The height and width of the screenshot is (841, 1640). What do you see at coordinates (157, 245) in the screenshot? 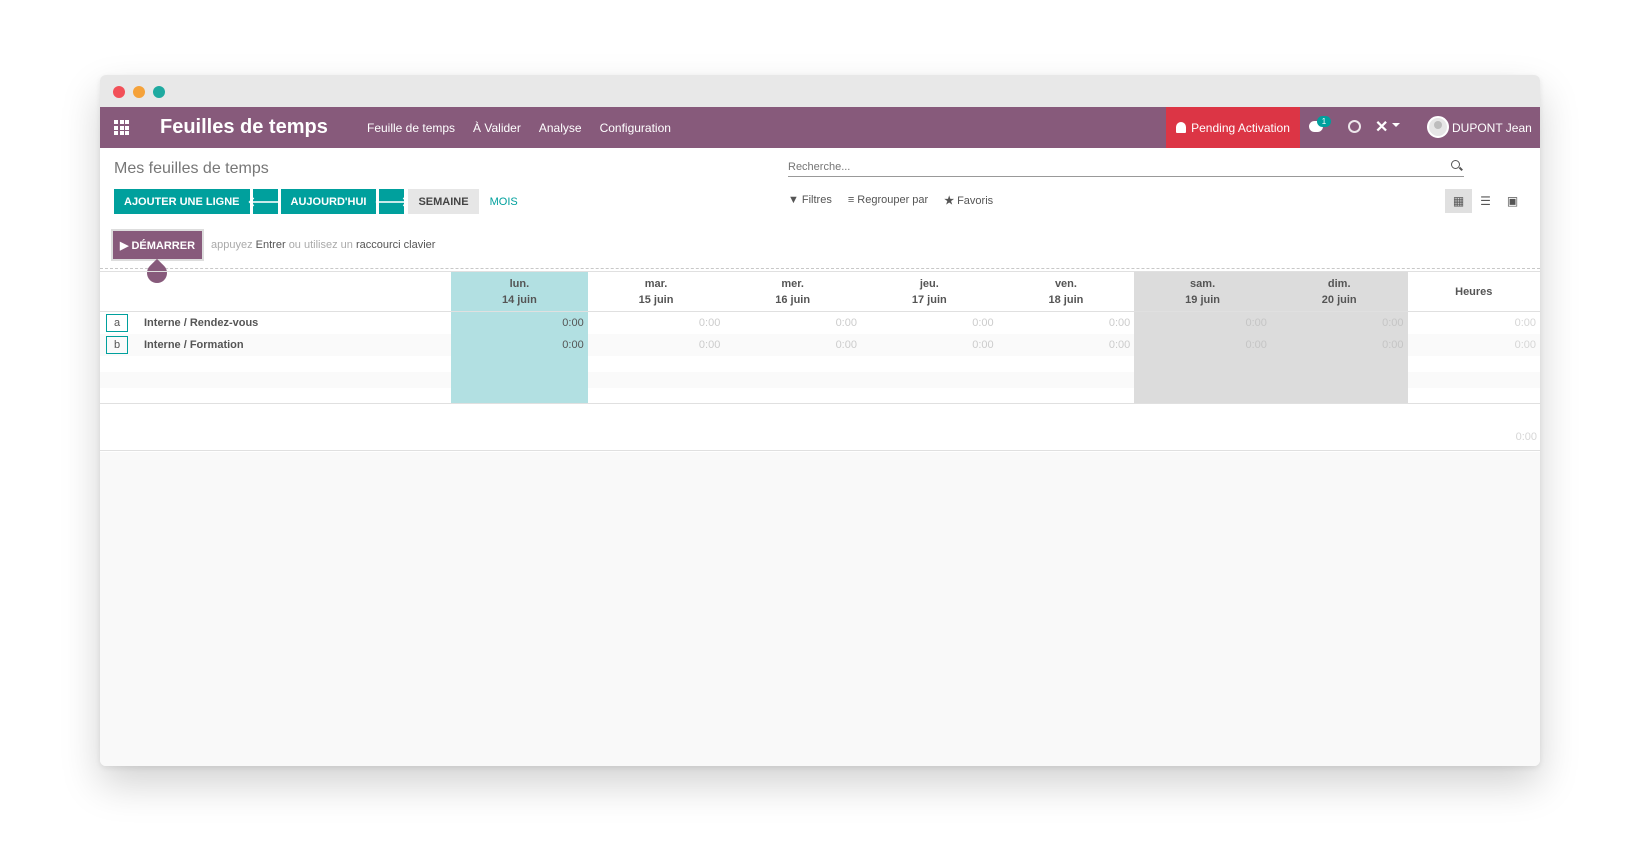
I see `start-timer-button: ▶ DÉMARRER` at bounding box center [157, 245].